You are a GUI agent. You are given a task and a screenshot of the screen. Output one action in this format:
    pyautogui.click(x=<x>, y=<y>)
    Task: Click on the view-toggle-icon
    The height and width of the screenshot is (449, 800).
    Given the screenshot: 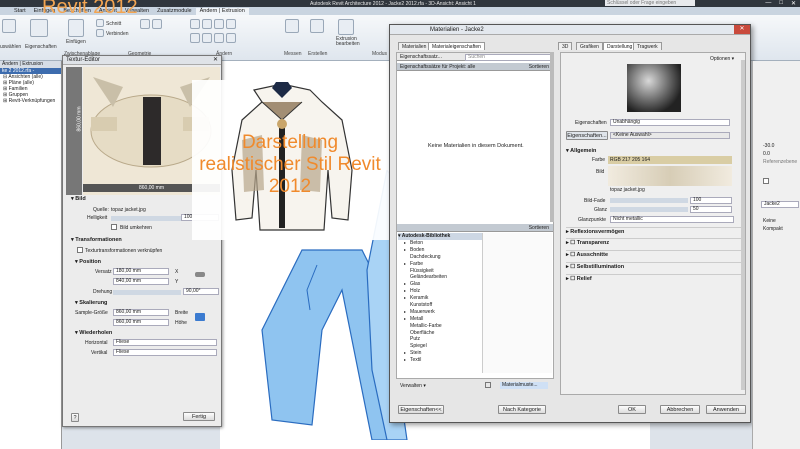 What is the action you would take?
    pyautogui.click(x=488, y=385)
    